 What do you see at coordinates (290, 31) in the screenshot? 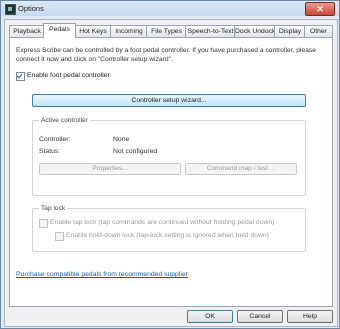
I see `tab-display: Display` at bounding box center [290, 31].